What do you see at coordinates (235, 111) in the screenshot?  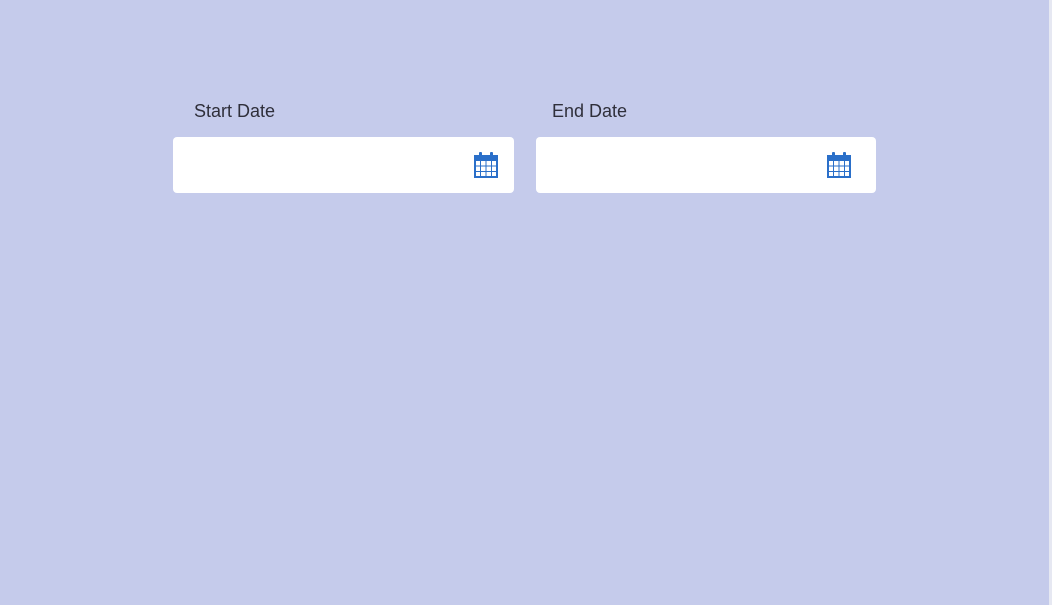 I see `start-date-label: Start Date` at bounding box center [235, 111].